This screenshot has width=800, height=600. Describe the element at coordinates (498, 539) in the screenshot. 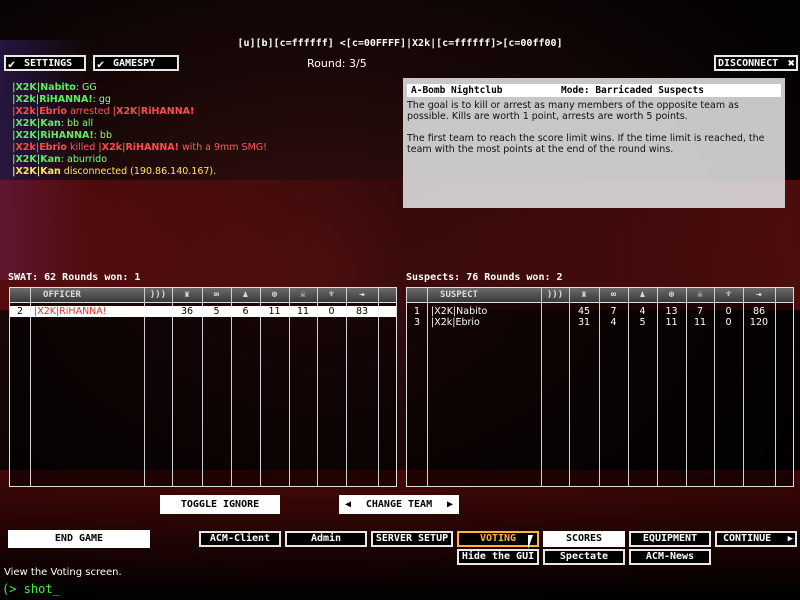

I see `voting-button: VOTING` at that location.